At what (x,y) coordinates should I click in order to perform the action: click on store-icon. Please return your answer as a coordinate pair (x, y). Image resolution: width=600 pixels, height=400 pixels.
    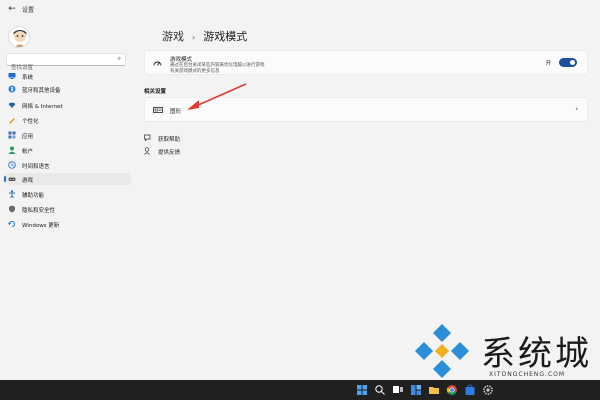
    Looking at the image, I should click on (470, 390).